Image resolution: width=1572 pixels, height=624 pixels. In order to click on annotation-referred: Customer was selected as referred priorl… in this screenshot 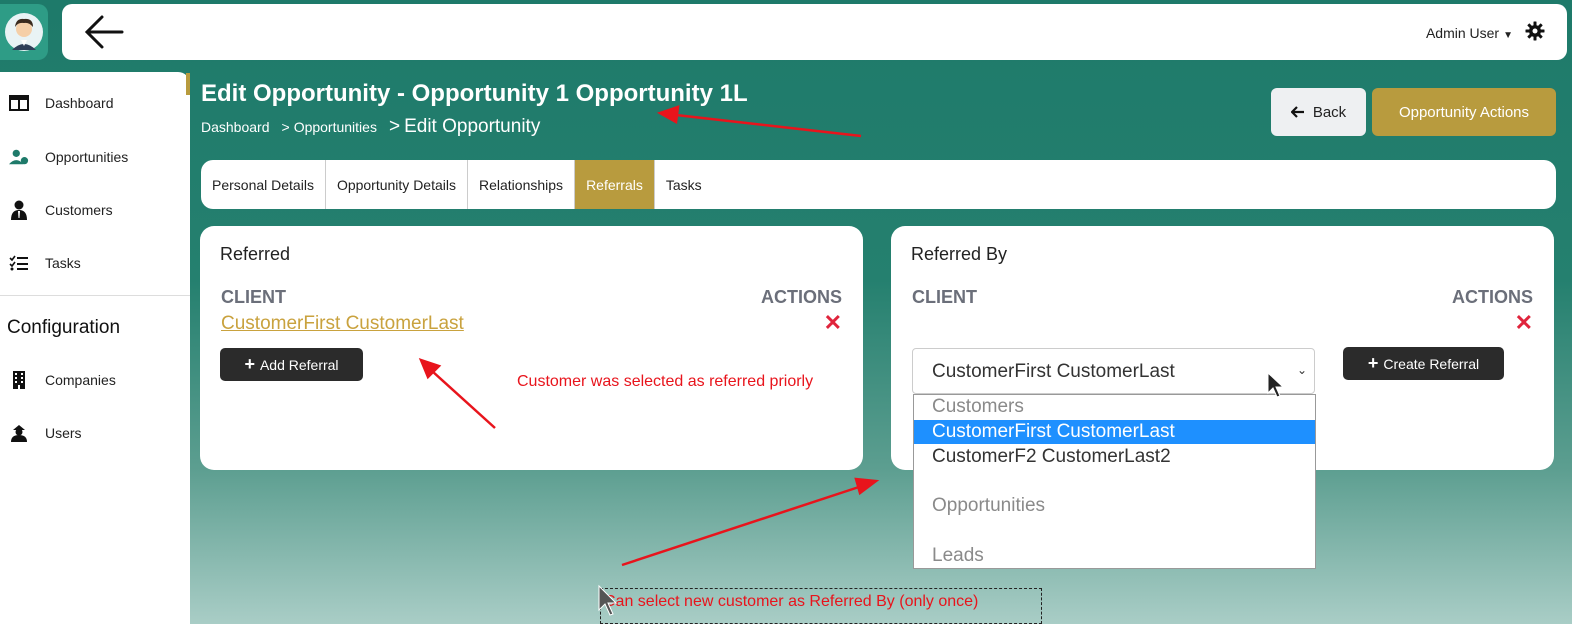, I will do `click(665, 381)`.